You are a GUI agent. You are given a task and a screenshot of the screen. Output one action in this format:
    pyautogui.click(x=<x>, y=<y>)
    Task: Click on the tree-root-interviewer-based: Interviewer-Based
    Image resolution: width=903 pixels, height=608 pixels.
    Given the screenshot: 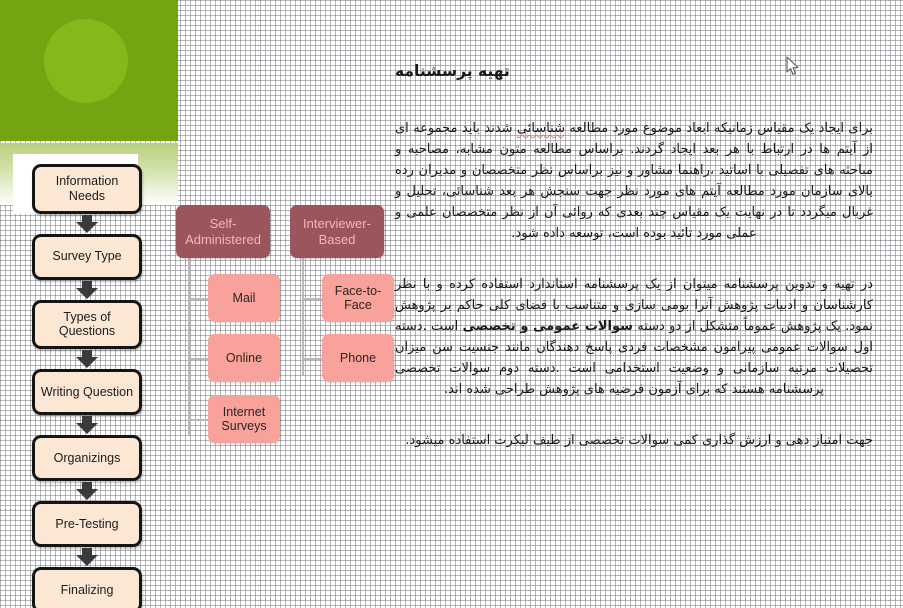 What is the action you would take?
    pyautogui.click(x=337, y=231)
    